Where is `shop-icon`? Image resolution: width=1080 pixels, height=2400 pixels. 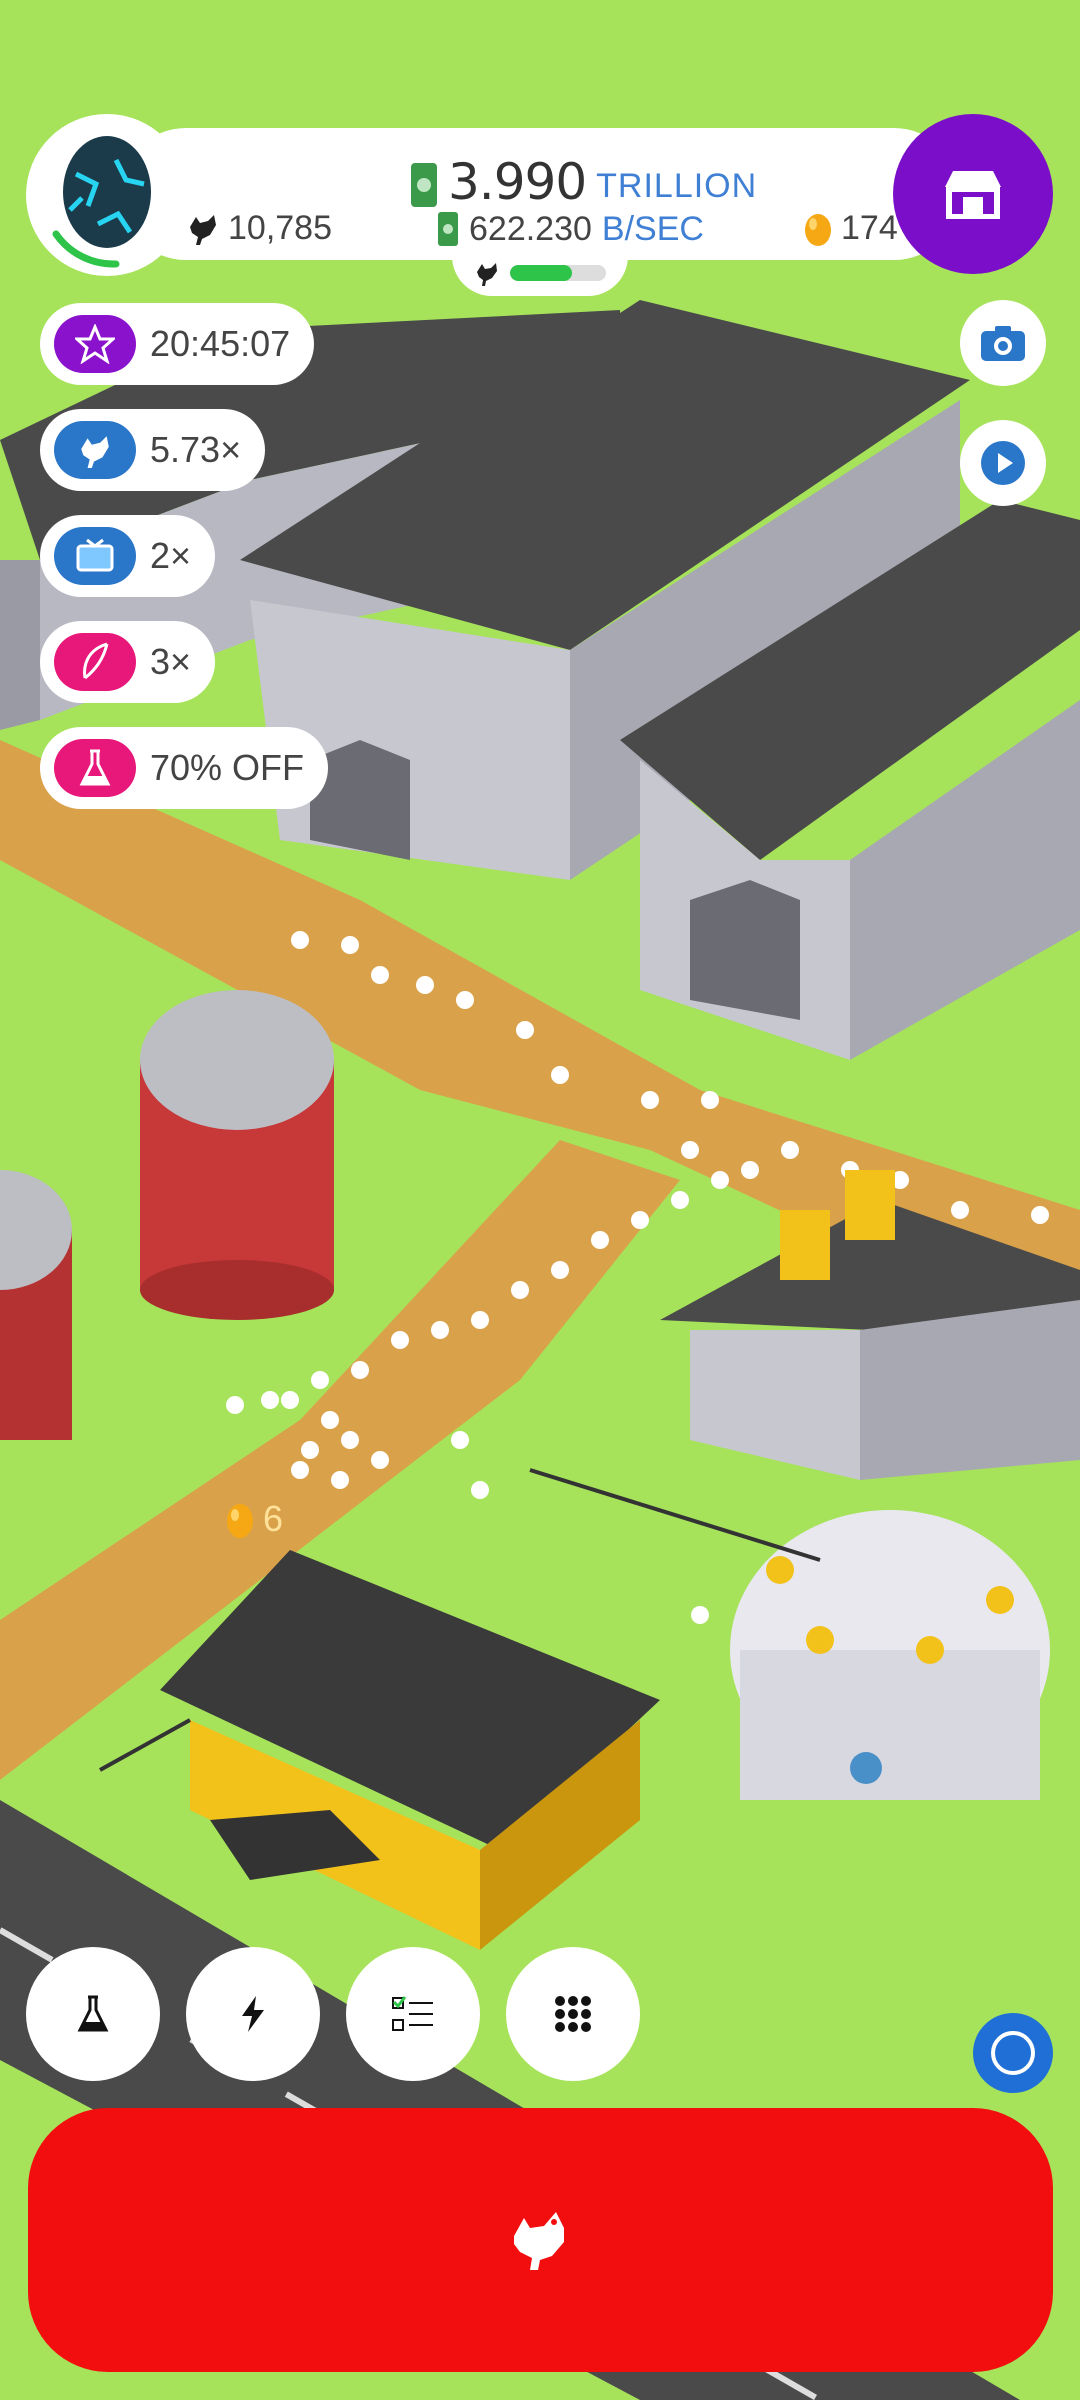 shop-icon is located at coordinates (973, 195).